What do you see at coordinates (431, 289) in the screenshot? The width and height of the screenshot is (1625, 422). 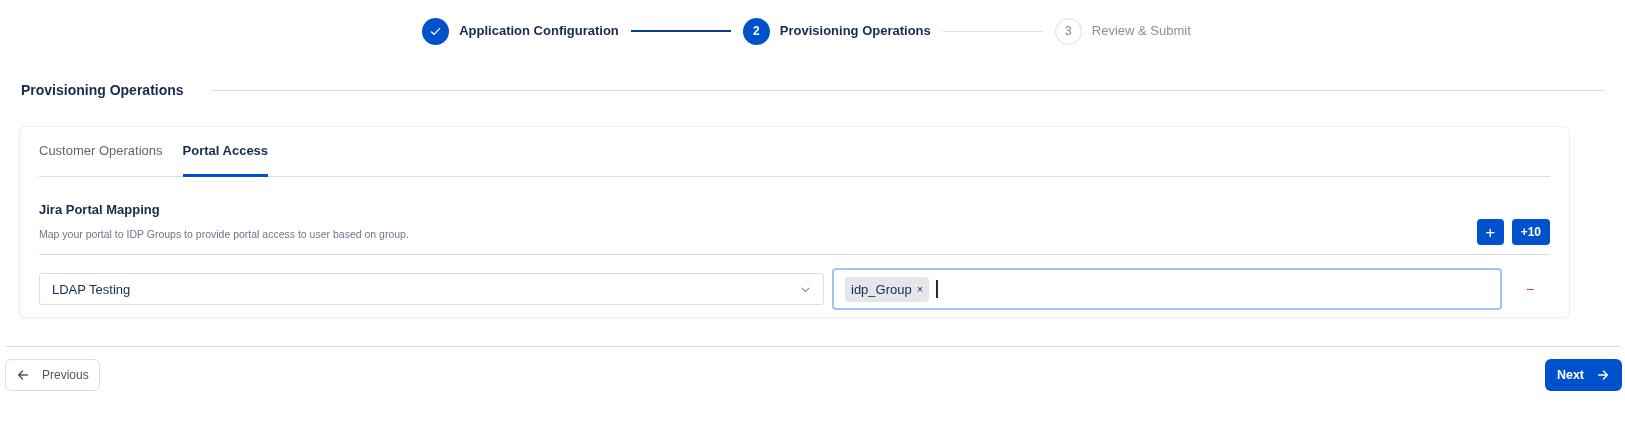 I see `portal-select: LDAP Testing` at bounding box center [431, 289].